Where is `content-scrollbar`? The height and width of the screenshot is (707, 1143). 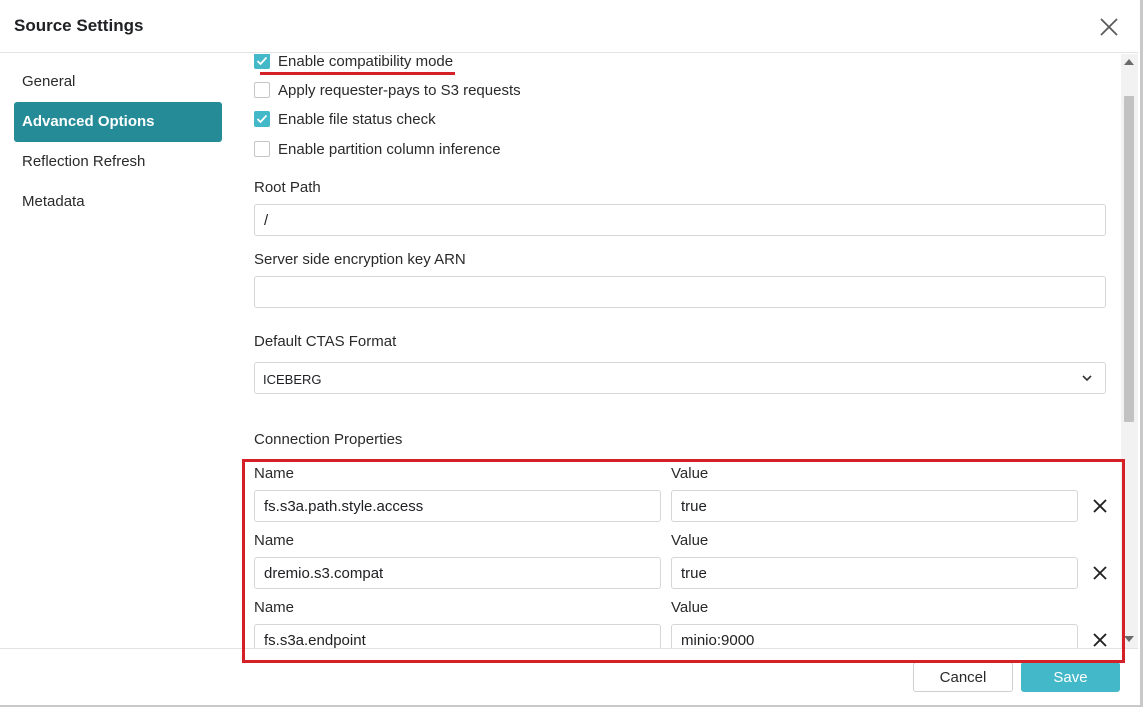 content-scrollbar is located at coordinates (1129, 351).